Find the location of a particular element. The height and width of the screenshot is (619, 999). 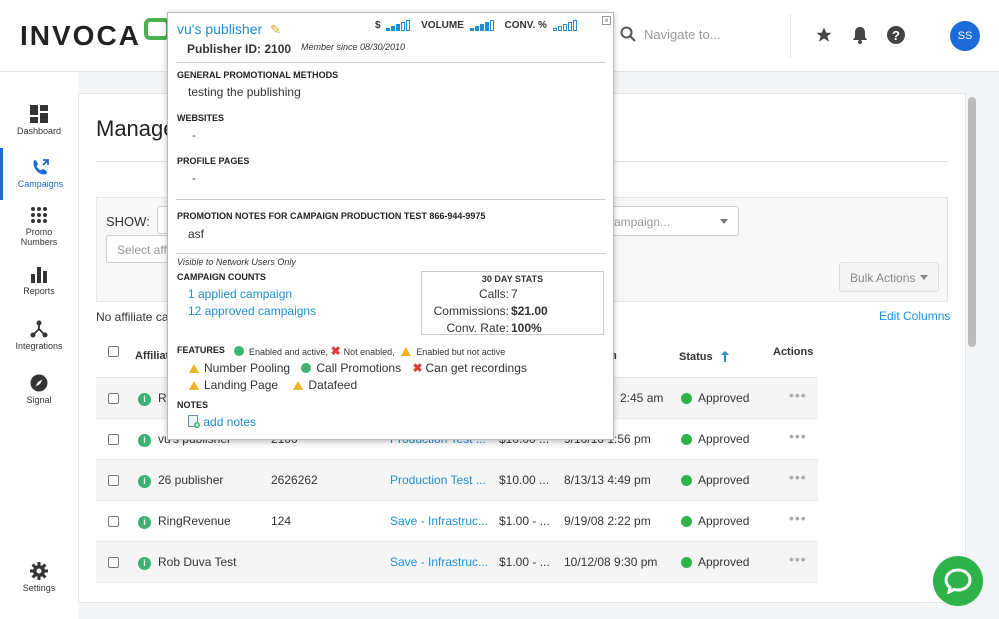

chat-icon is located at coordinates (958, 581).